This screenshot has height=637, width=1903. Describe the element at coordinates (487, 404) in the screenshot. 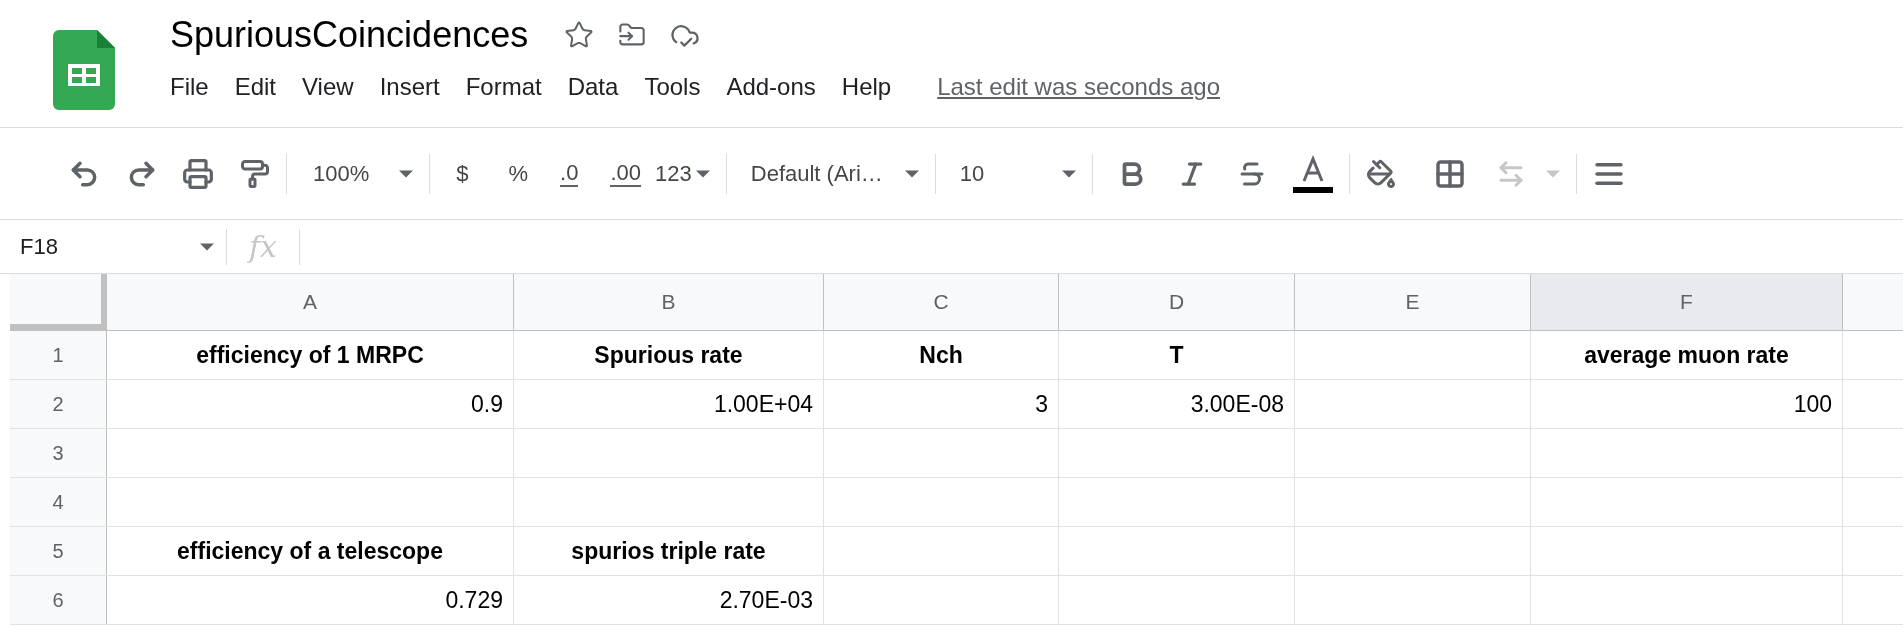

I see `table-cell-text: 0.9` at that location.